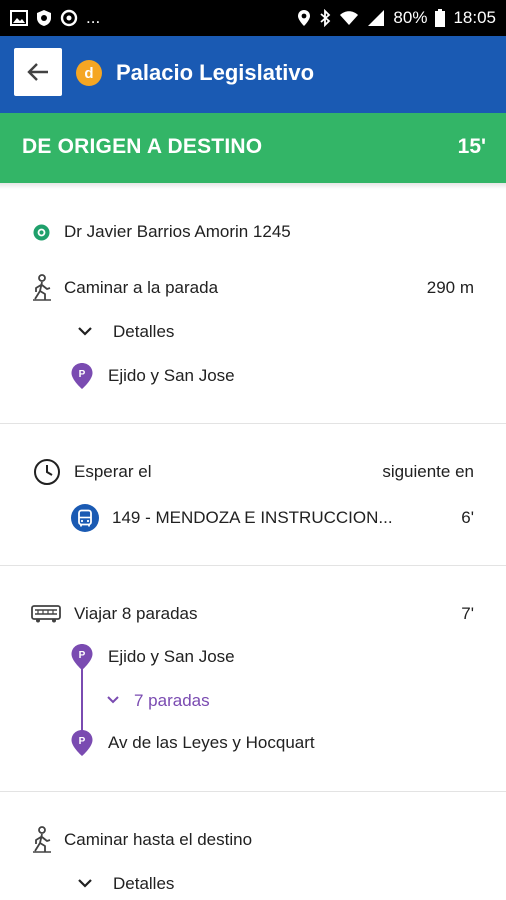 This screenshot has width=506, height=900. I want to click on bluetooth-icon, so click(325, 18).